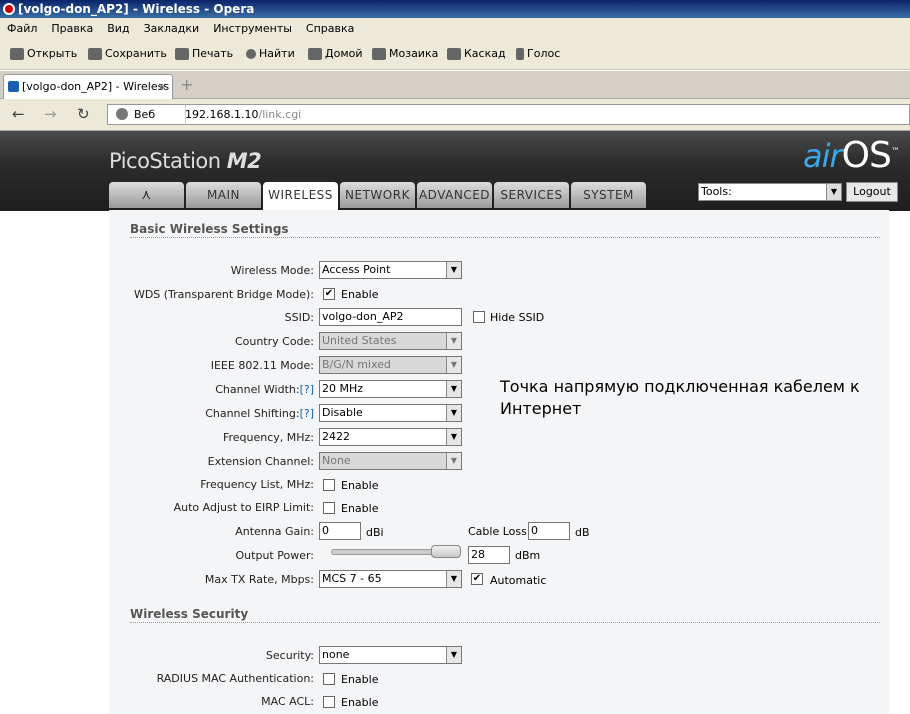  What do you see at coordinates (538, 53) in the screenshot?
I see `voice-button: Голос` at bounding box center [538, 53].